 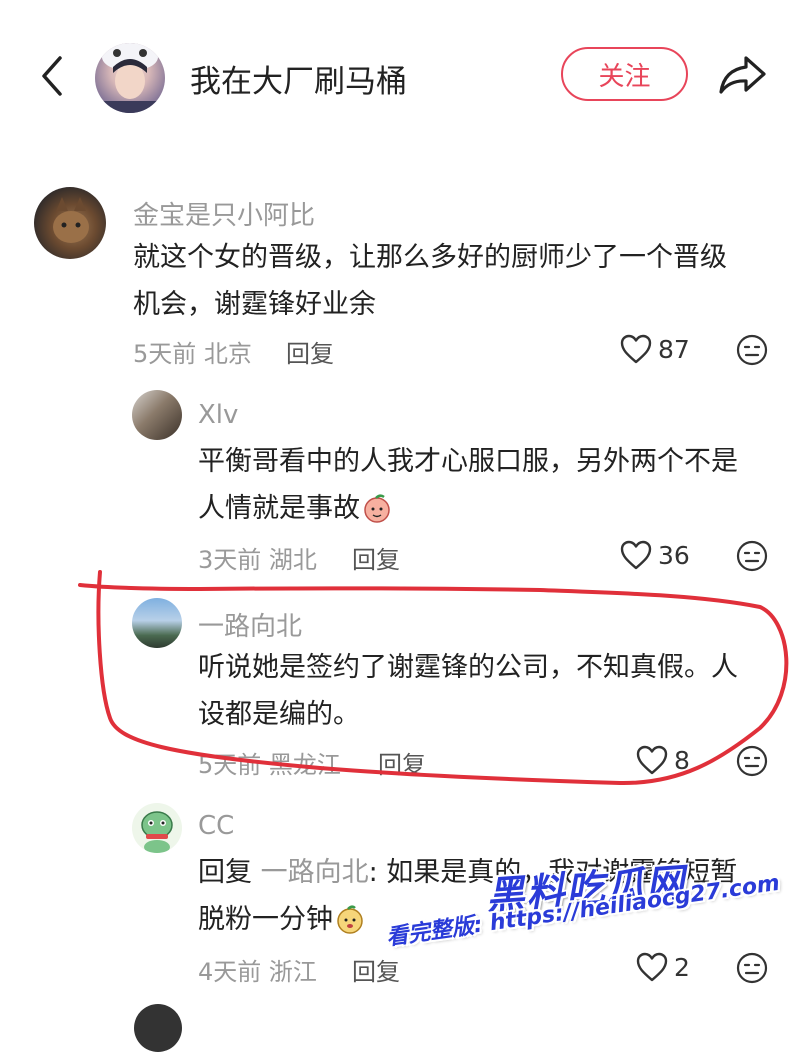 I want to click on chestnut-emoji-icon, so click(x=350, y=919).